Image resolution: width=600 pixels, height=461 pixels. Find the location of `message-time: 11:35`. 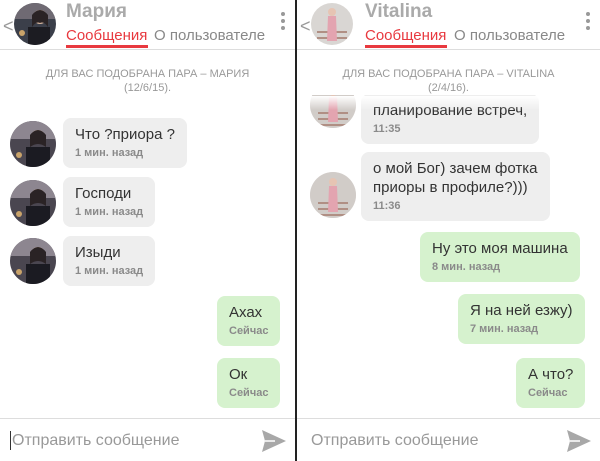

message-time: 11:35 is located at coordinates (387, 129).